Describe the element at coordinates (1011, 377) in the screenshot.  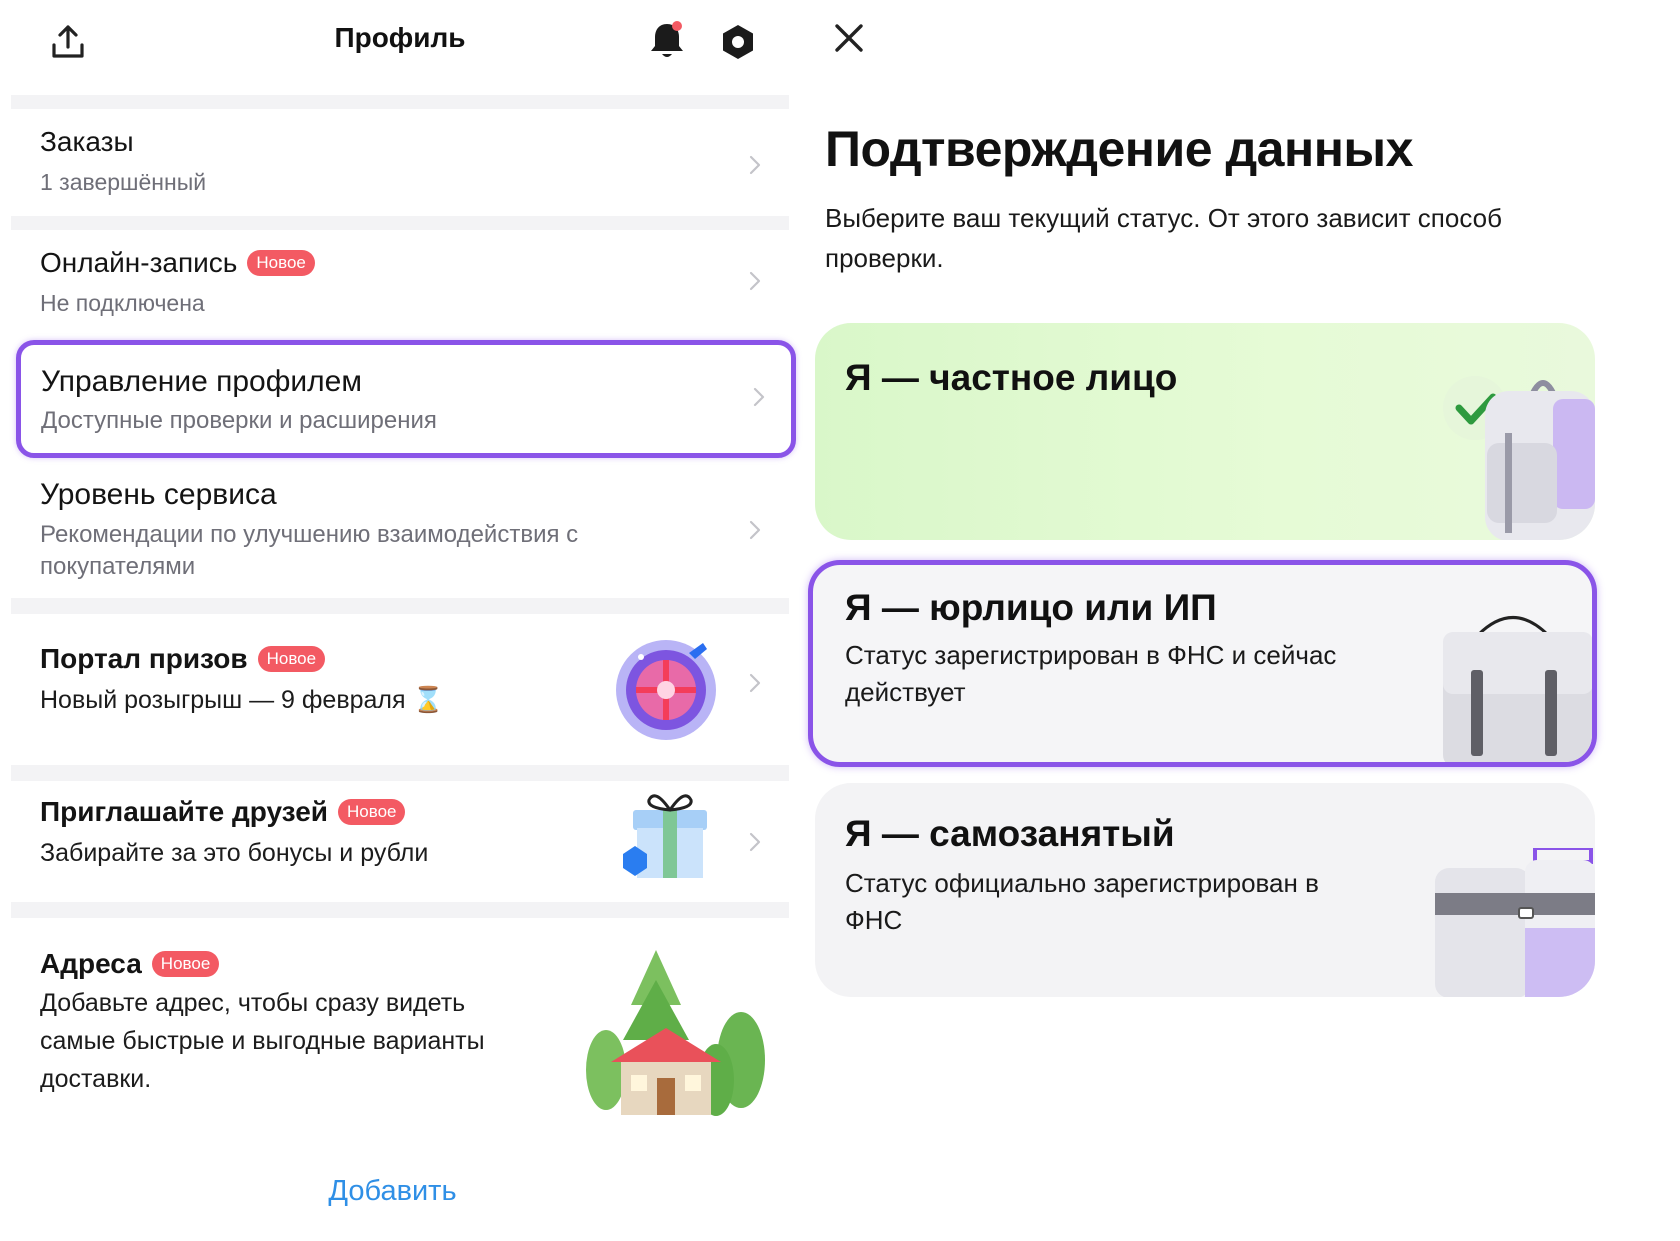
I see `option-title: Я — частное лицо` at that location.